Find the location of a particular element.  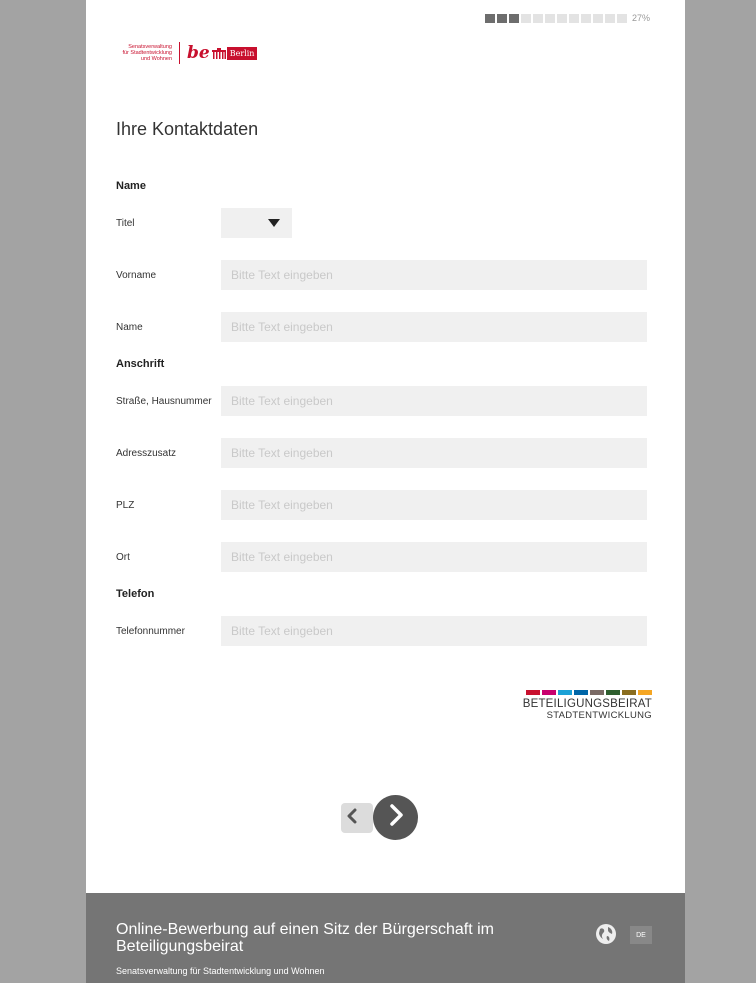

ort-input is located at coordinates (434, 557).